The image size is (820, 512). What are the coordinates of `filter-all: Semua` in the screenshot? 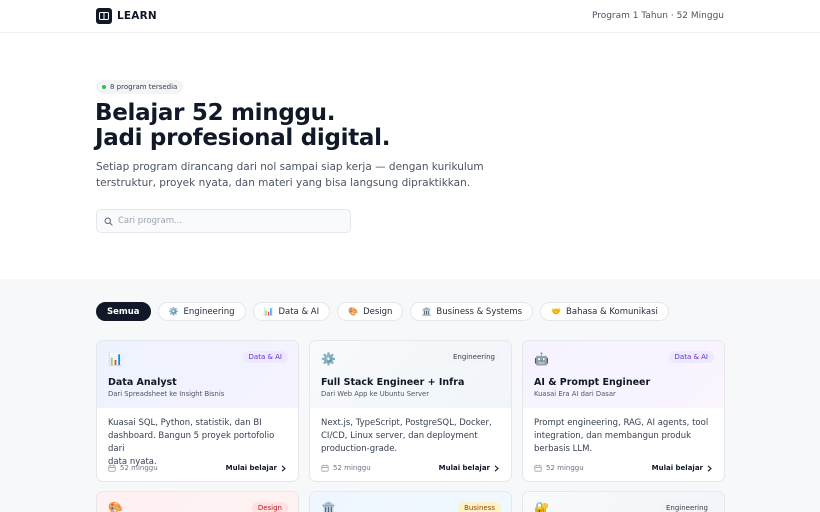 It's located at (123, 311).